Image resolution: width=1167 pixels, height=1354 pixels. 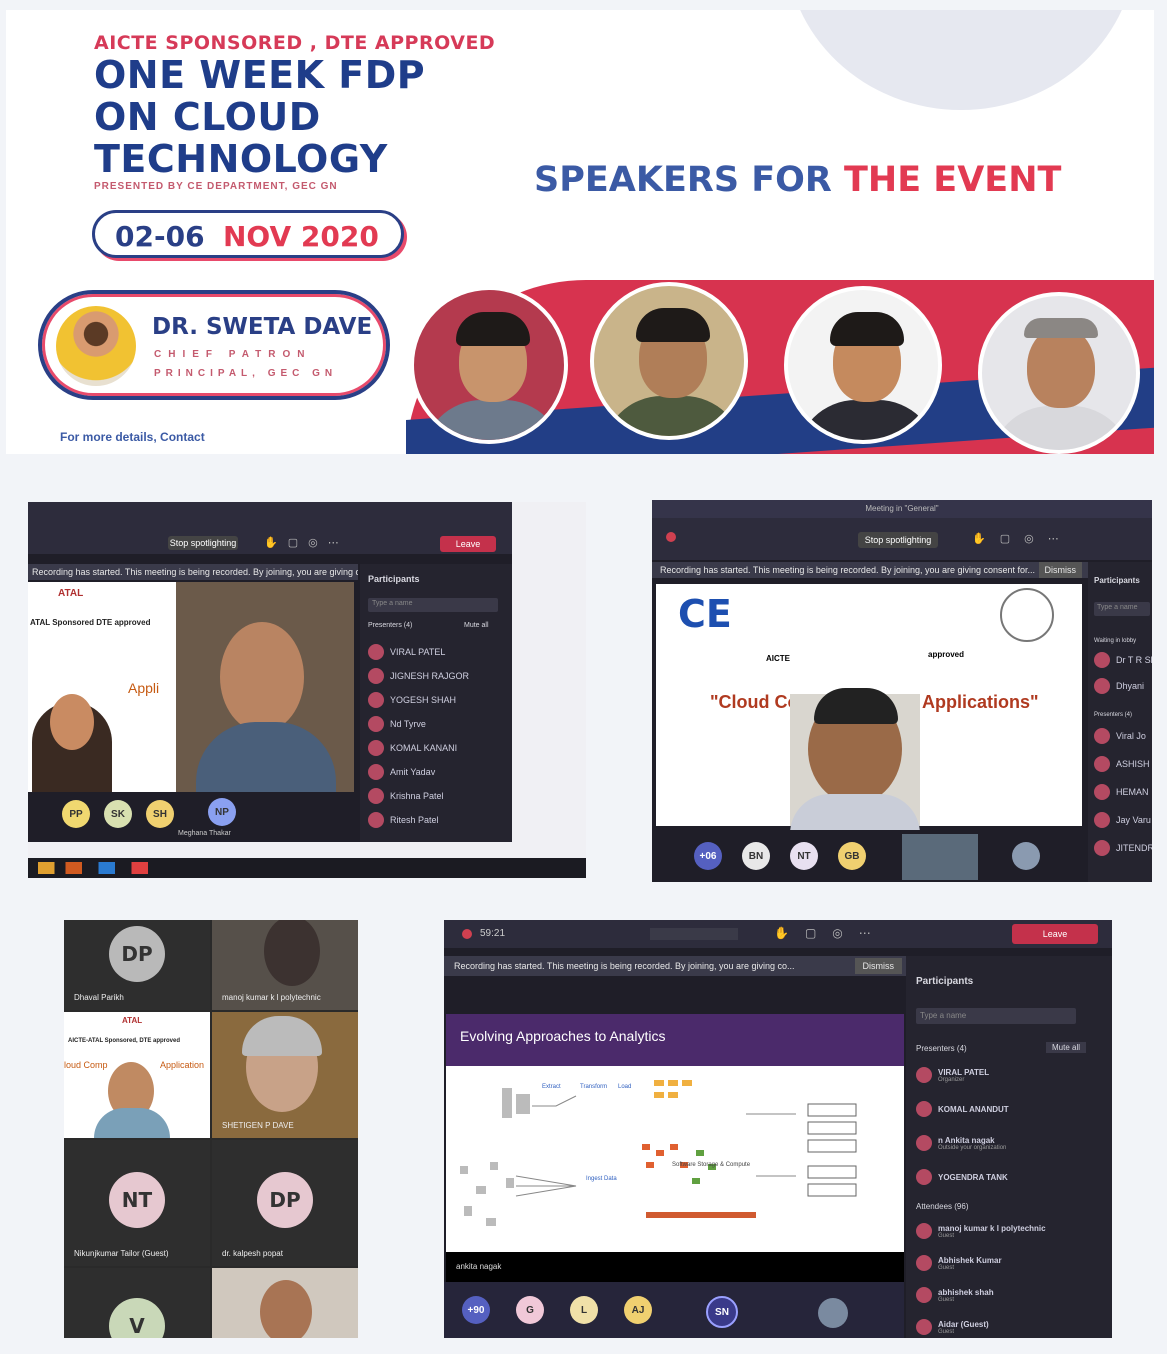 What do you see at coordinates (1122, 764) in the screenshot?
I see `participant-row: ASHISH` at bounding box center [1122, 764].